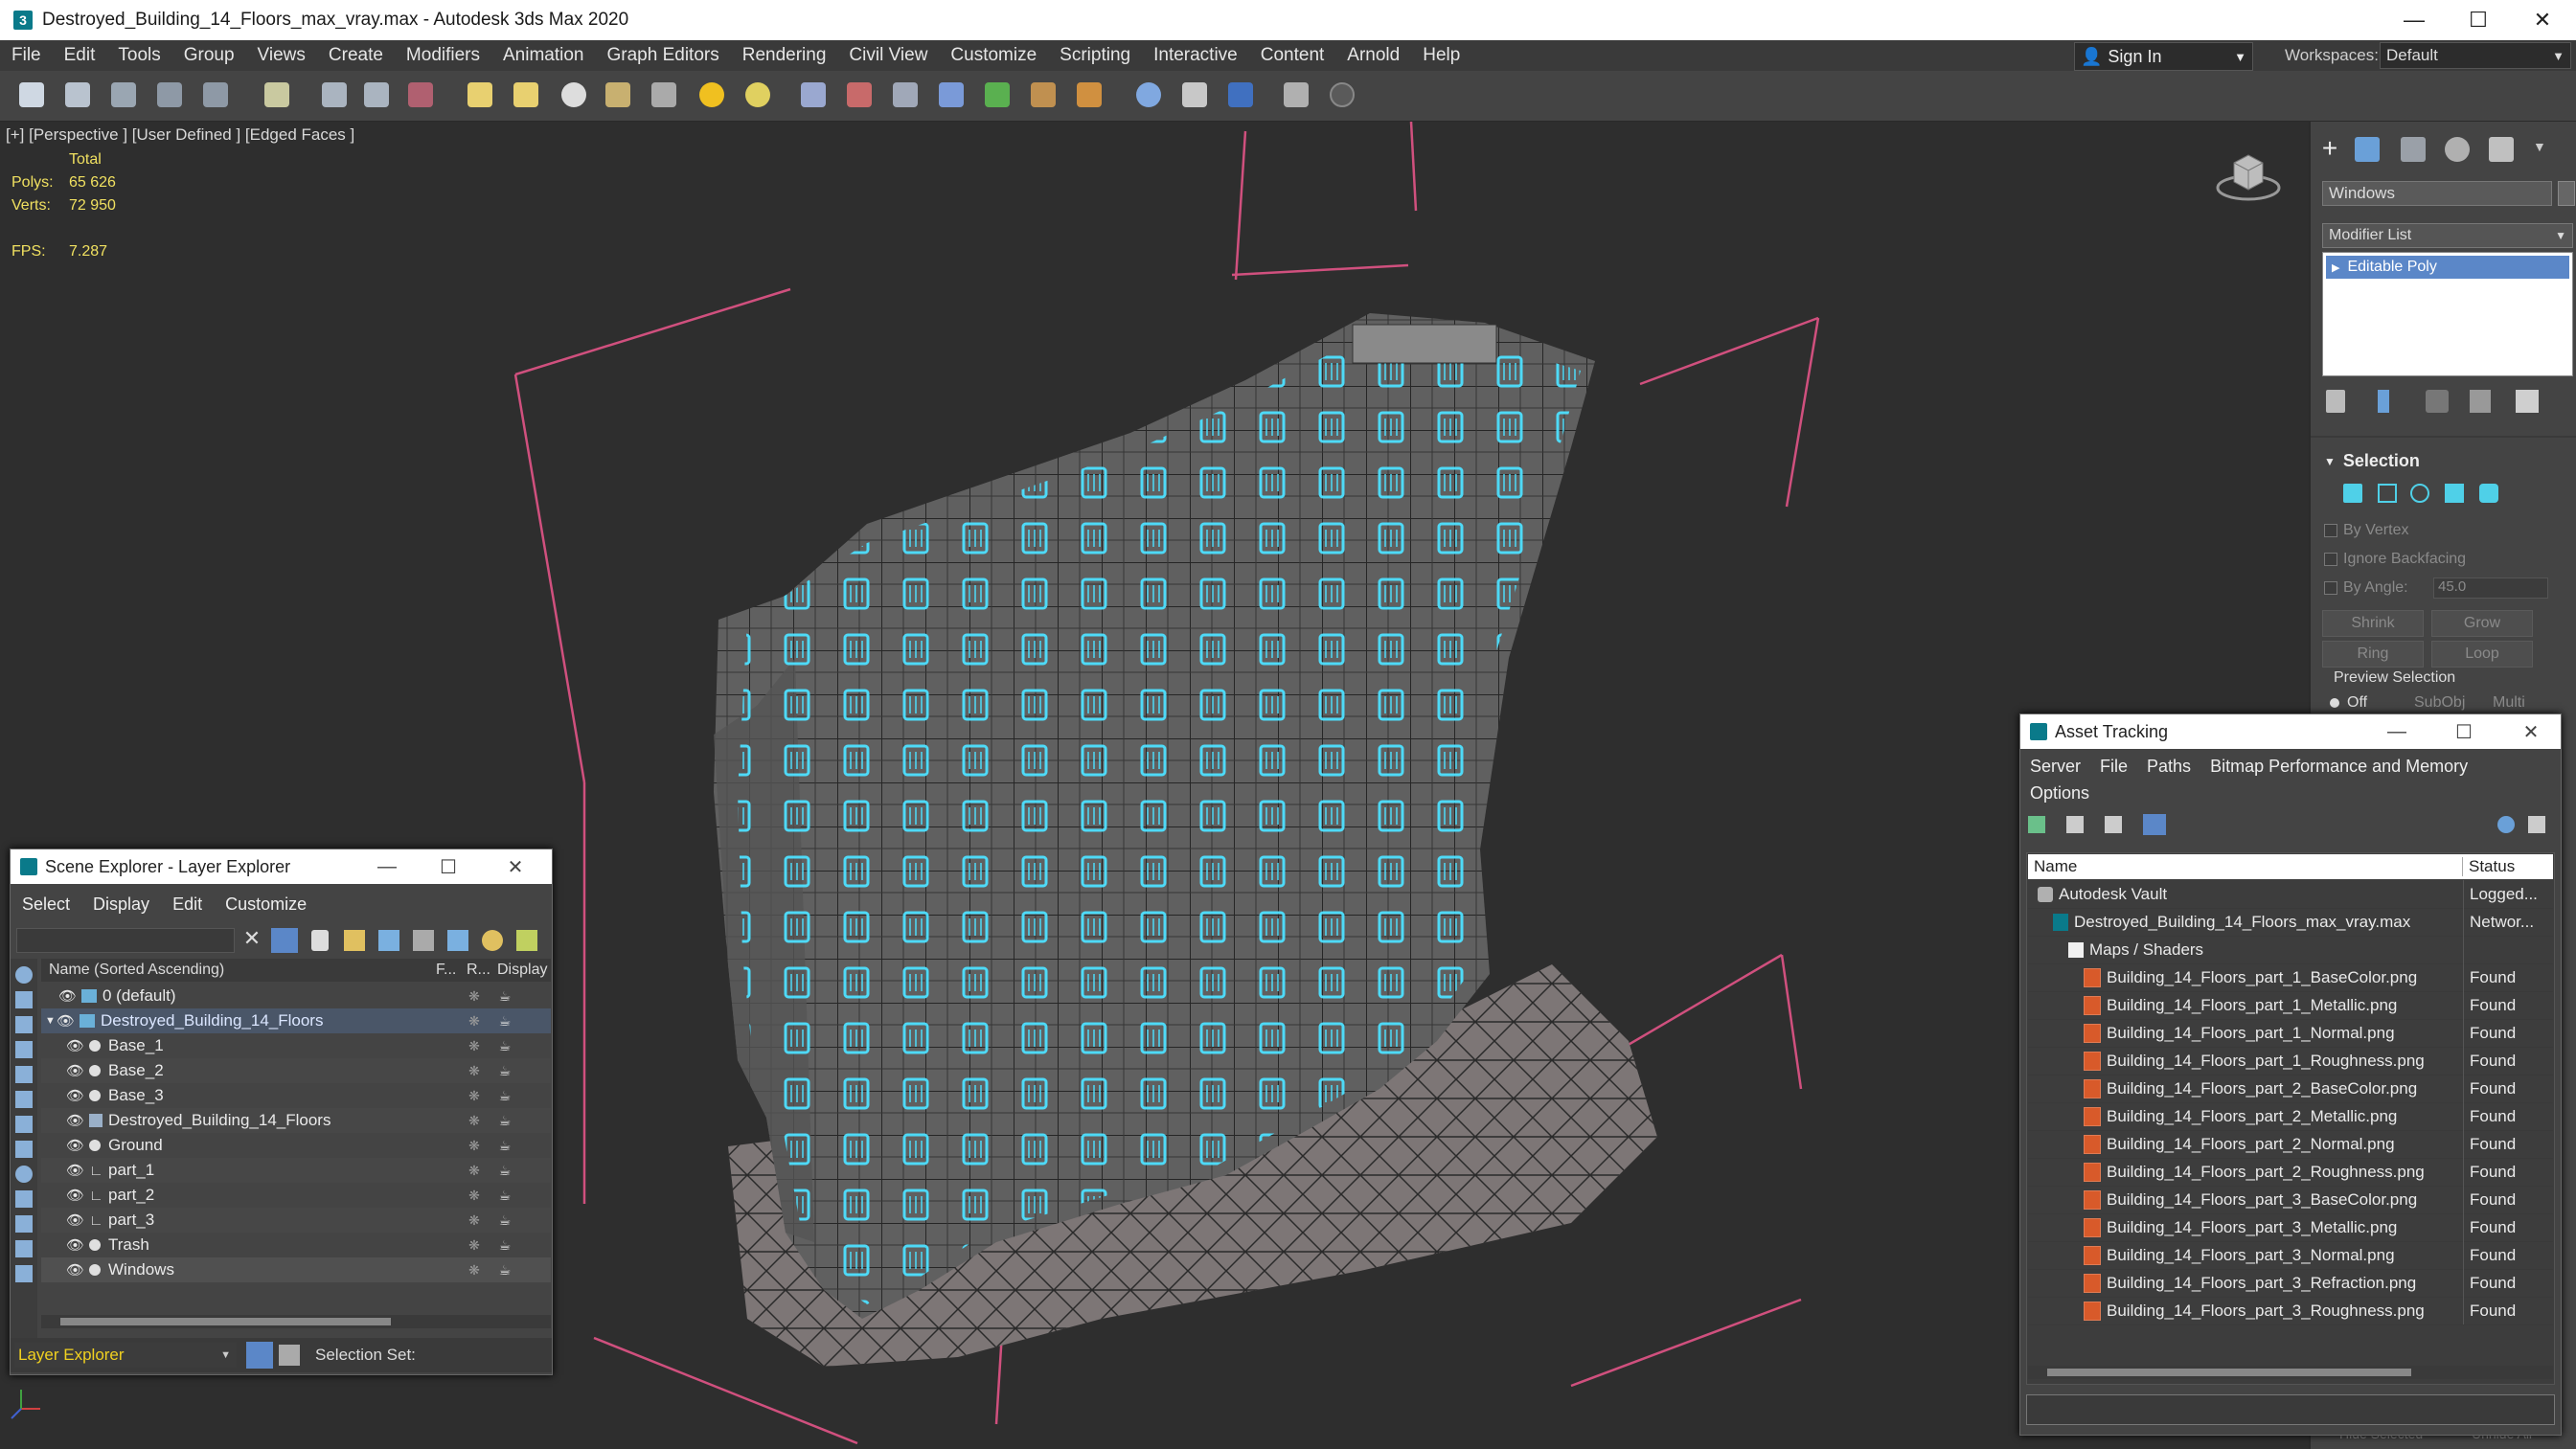 This screenshot has height=1449, width=2576. Describe the element at coordinates (617, 94) in the screenshot. I see `select-scale-icon` at that location.